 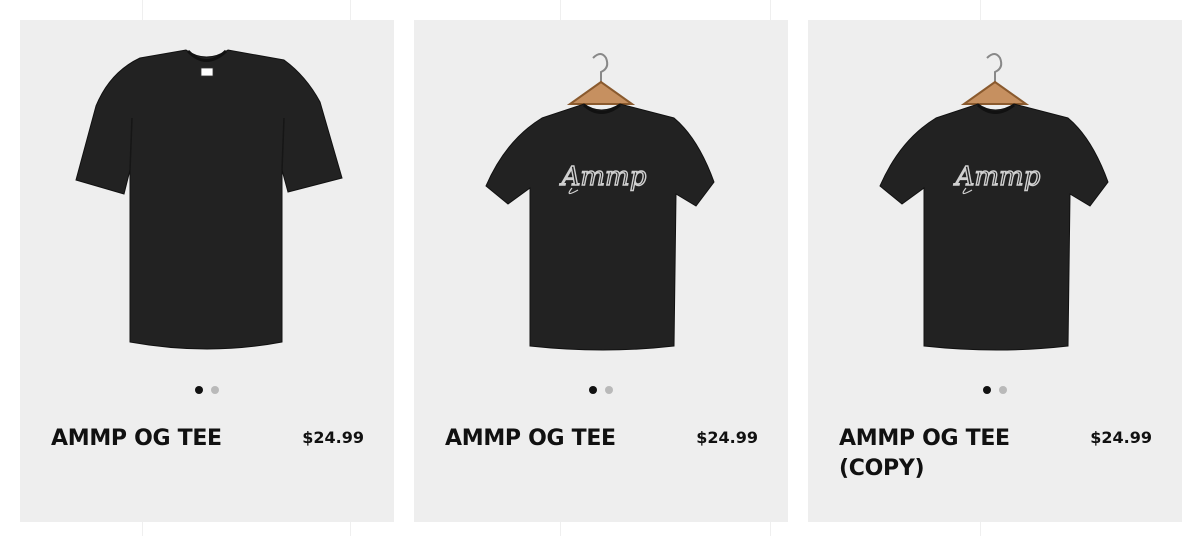 What do you see at coordinates (954, 454) in the screenshot?
I see `product-title: AMMP OG TEE (COPY)` at bounding box center [954, 454].